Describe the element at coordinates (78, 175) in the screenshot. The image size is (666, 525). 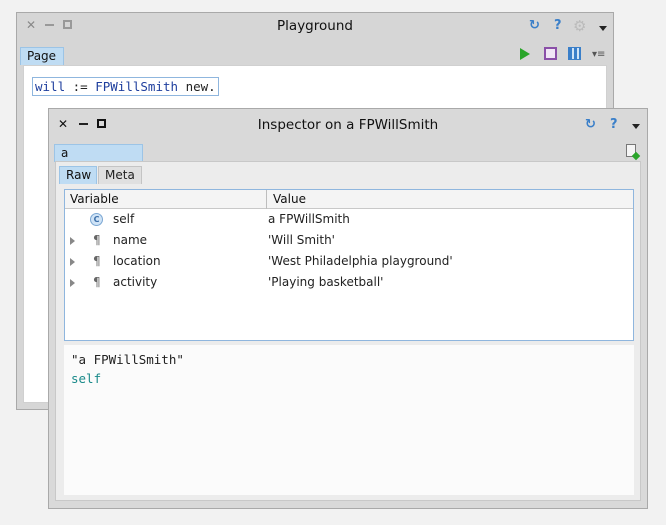
I see `tab-raw: Raw` at that location.